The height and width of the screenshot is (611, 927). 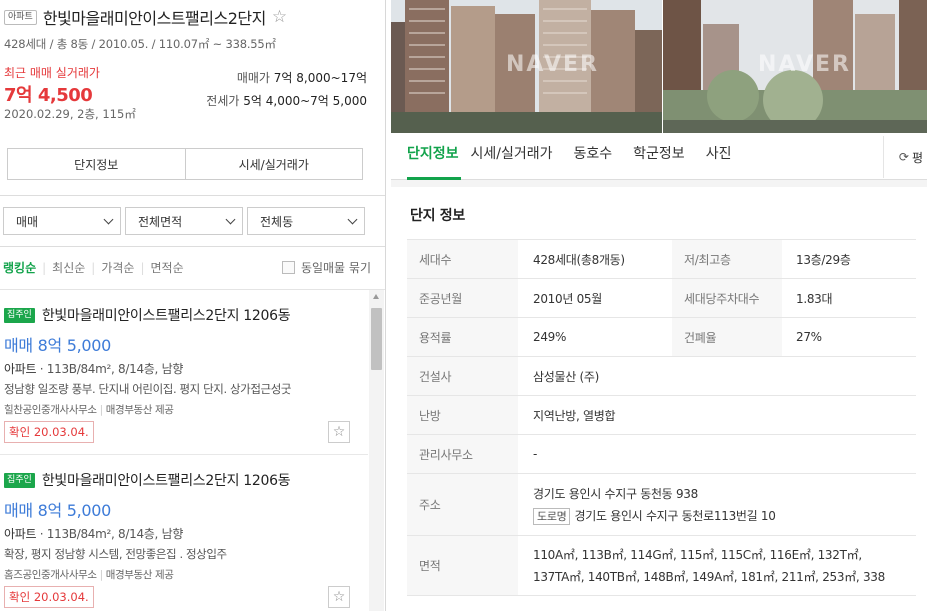 I want to click on far-label: 용적률, so click(x=462, y=337).